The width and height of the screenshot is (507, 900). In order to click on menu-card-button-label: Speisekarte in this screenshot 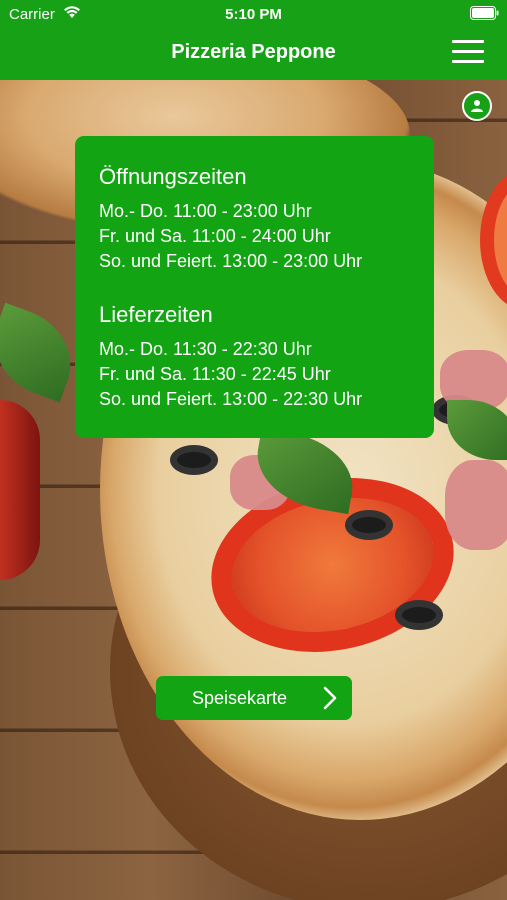, I will do `click(240, 698)`.